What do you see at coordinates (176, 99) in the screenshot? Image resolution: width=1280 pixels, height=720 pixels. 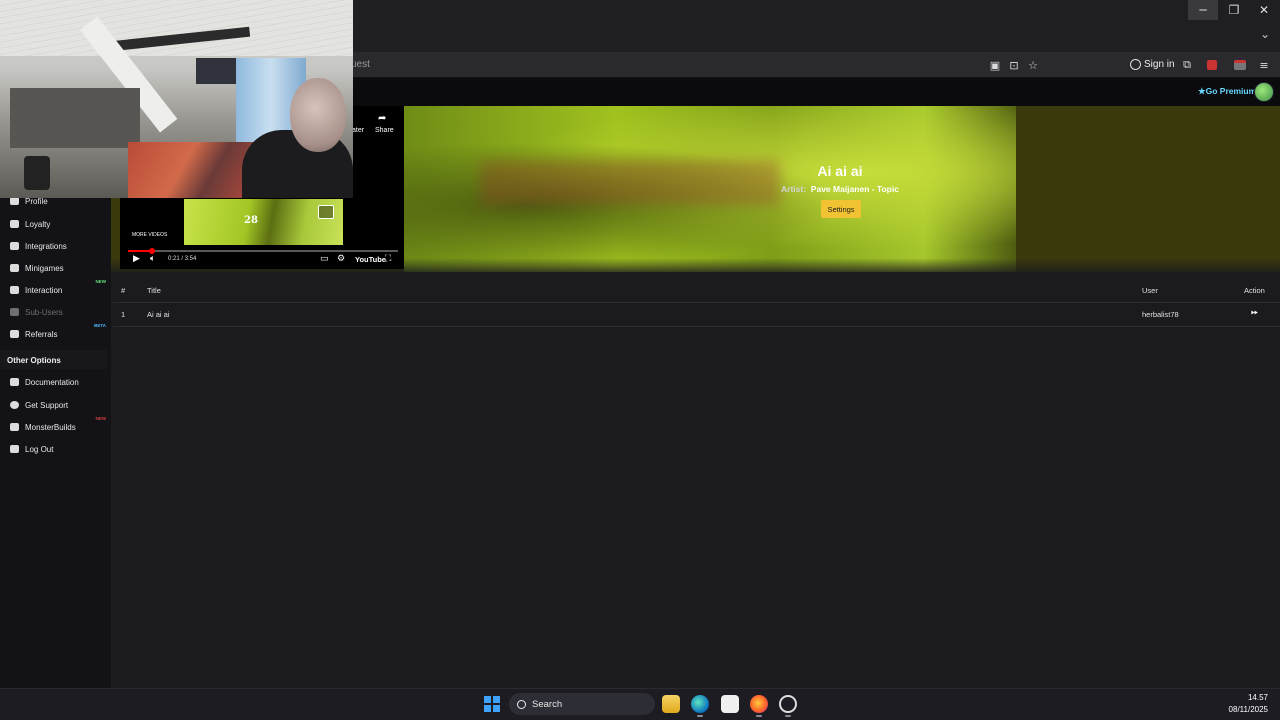 I see `webcam-overlay` at bounding box center [176, 99].